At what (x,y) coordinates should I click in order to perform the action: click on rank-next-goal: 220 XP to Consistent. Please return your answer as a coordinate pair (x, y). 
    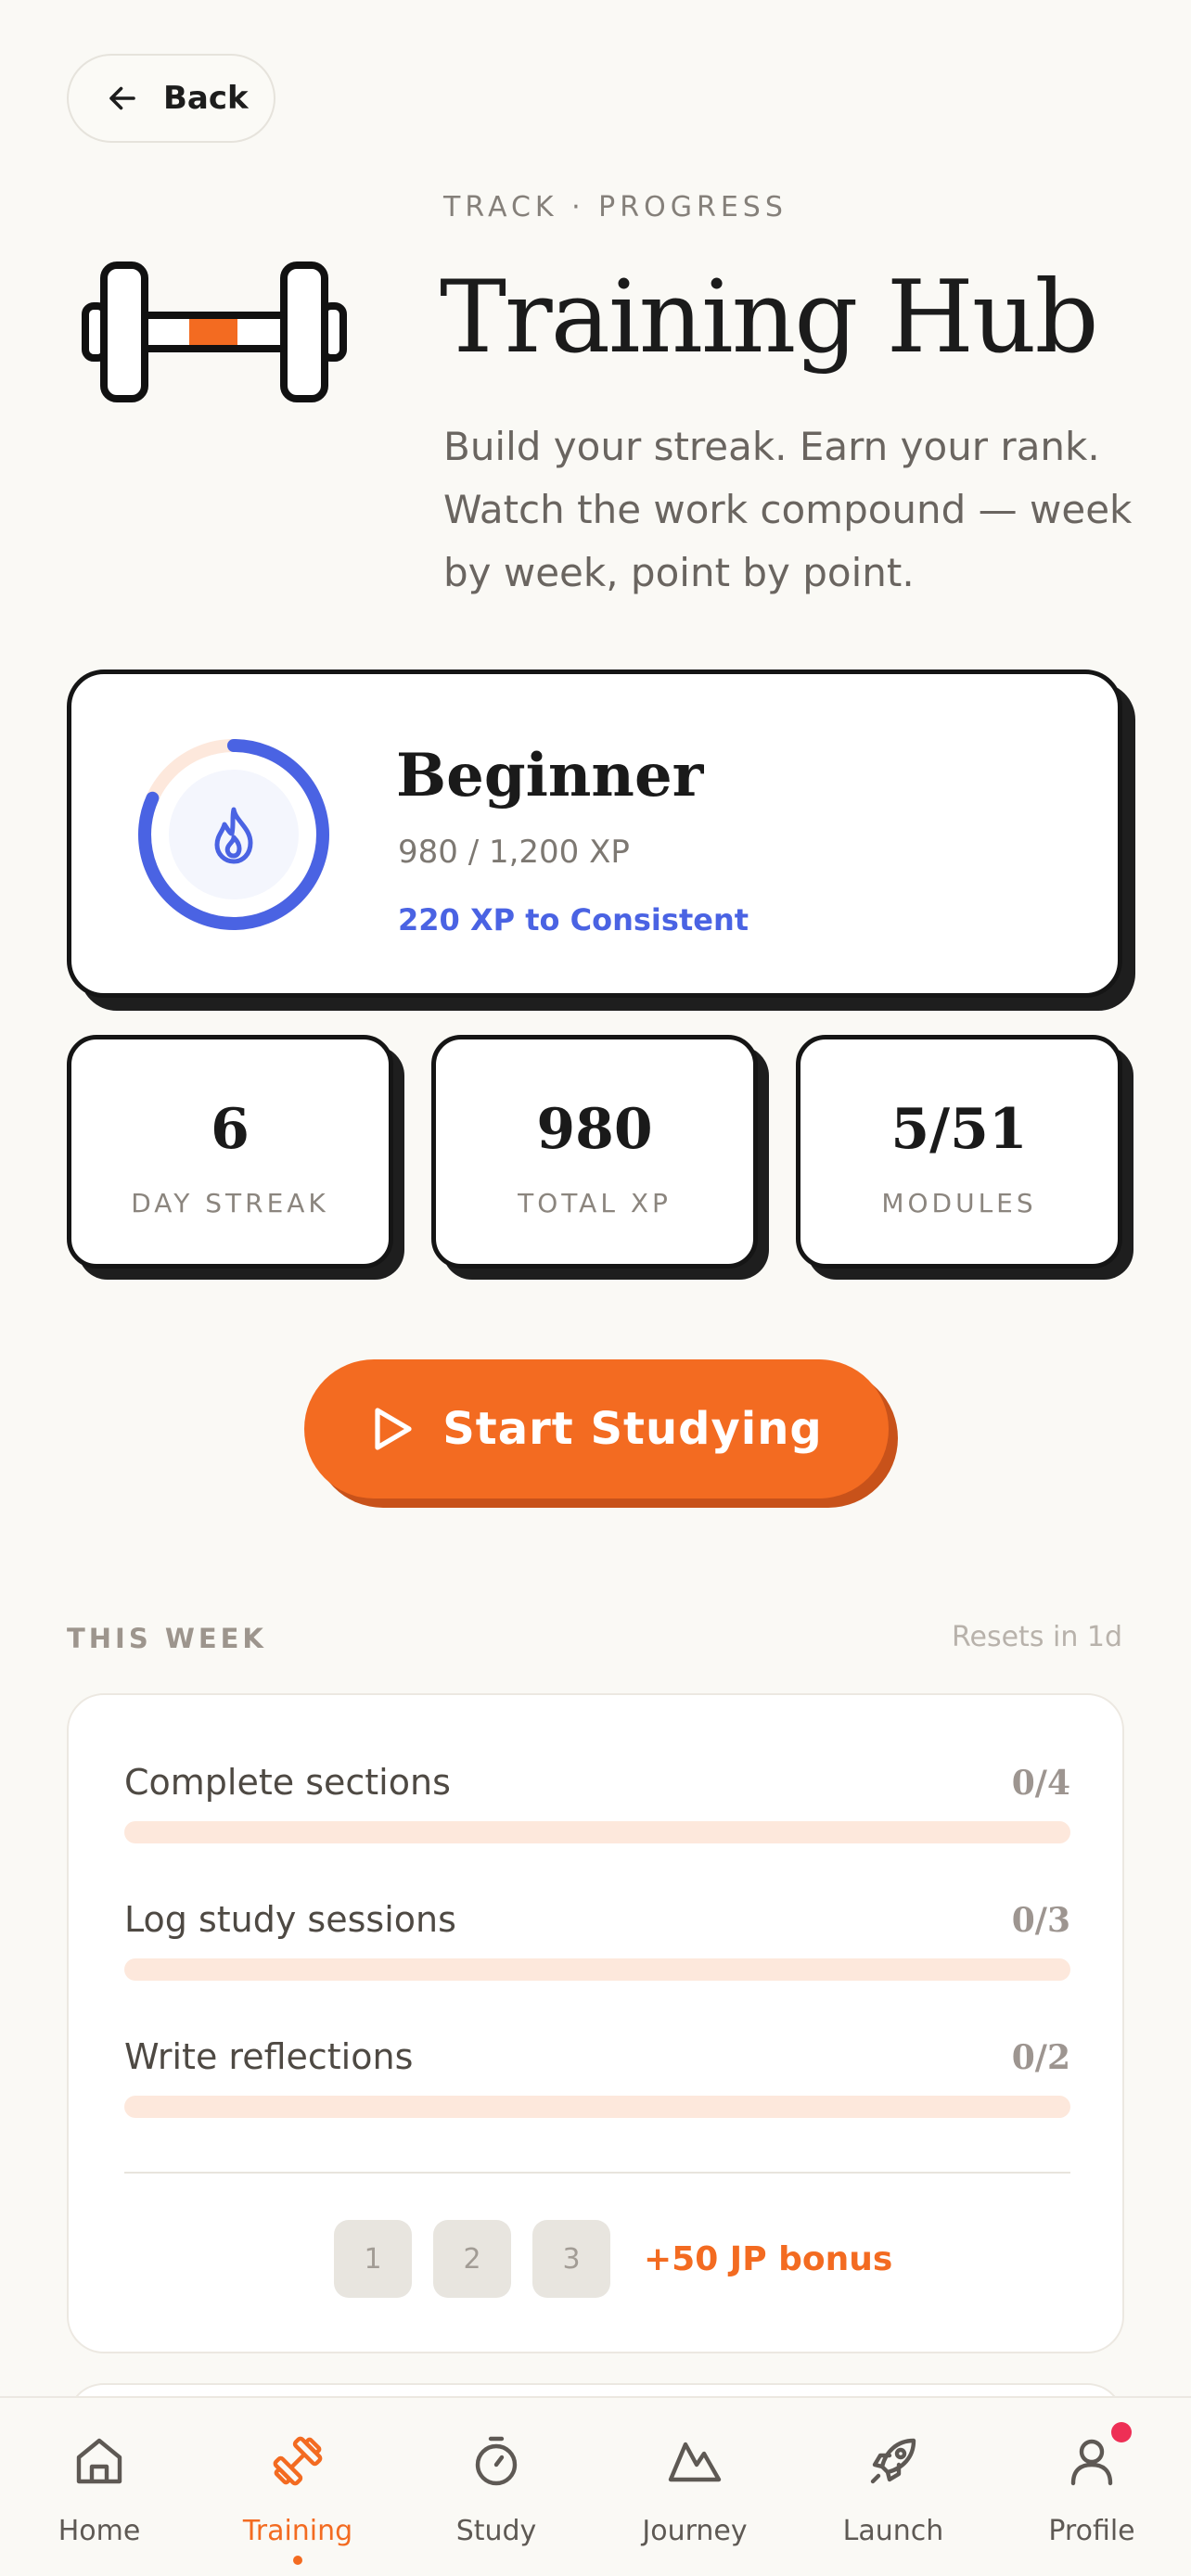
    Looking at the image, I should click on (573, 920).